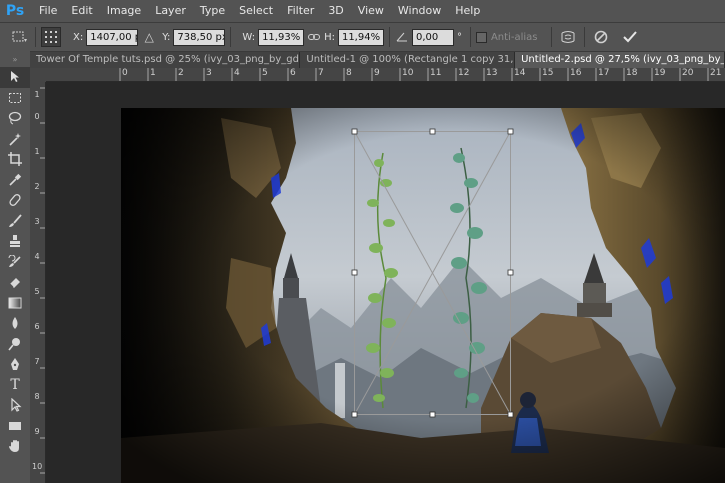  I want to click on antialias-label: Anti-alias, so click(514, 37).